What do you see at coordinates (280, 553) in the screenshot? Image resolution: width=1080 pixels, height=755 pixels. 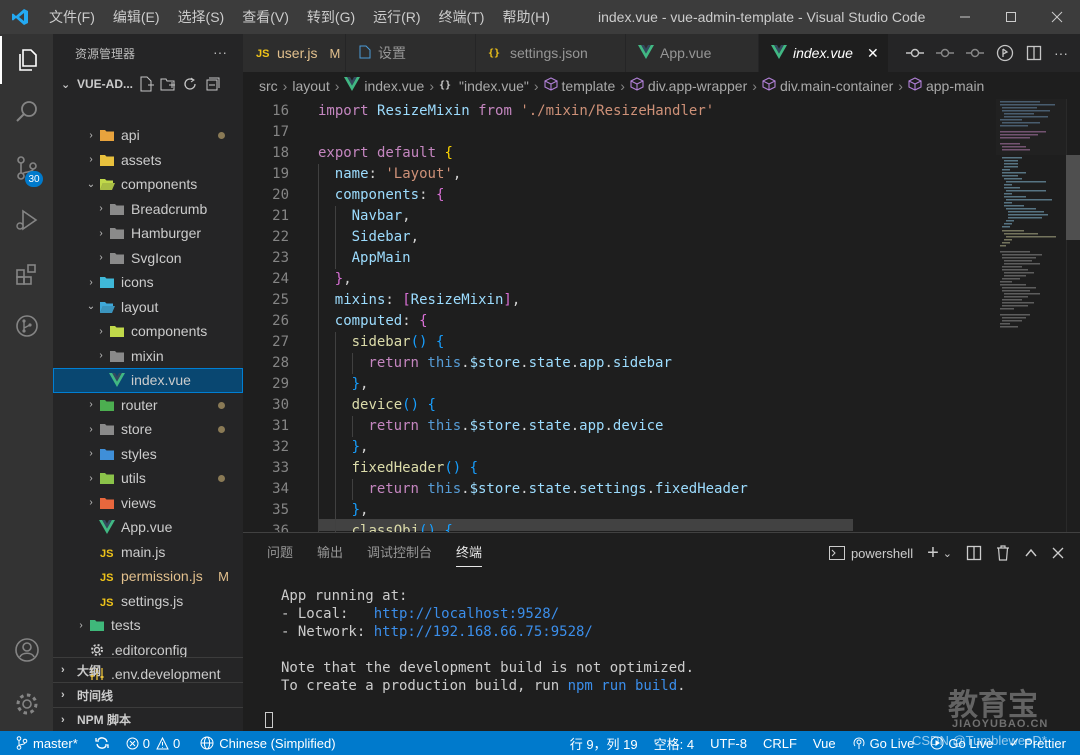 I see `panel-tab-0: 问题` at bounding box center [280, 553].